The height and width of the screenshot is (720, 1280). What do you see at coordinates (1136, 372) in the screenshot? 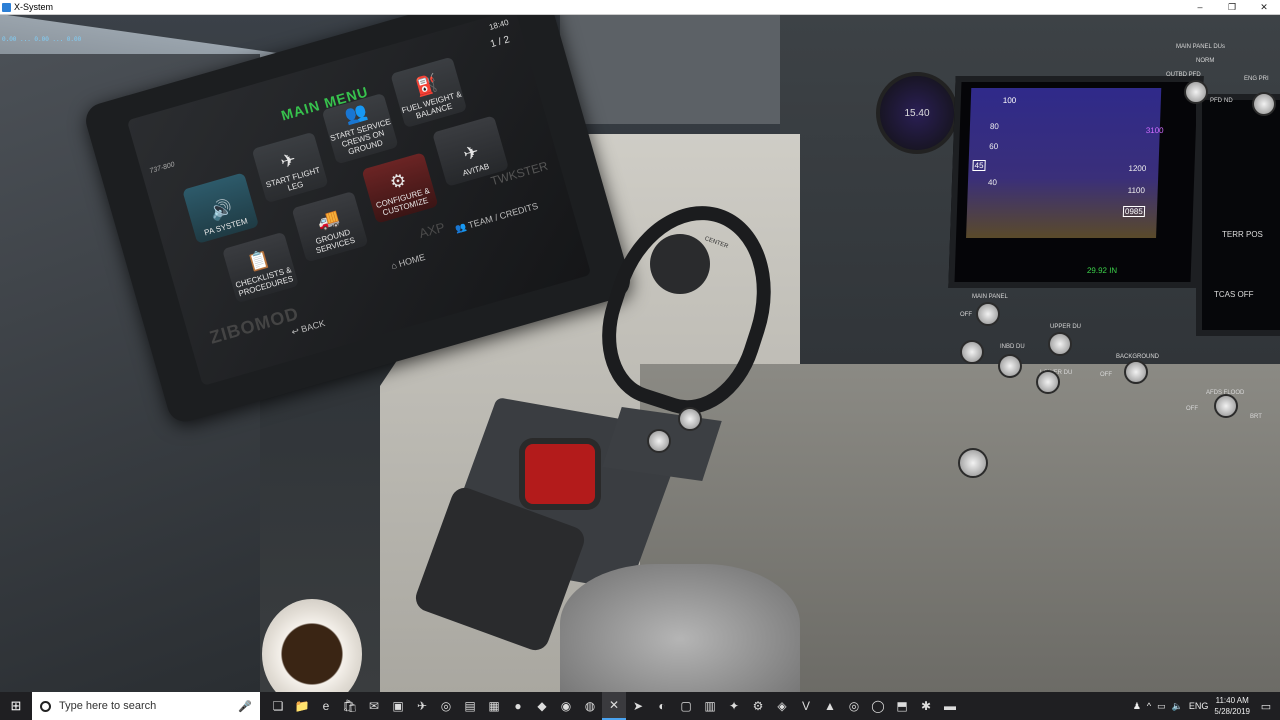
I see `background-knob` at bounding box center [1136, 372].